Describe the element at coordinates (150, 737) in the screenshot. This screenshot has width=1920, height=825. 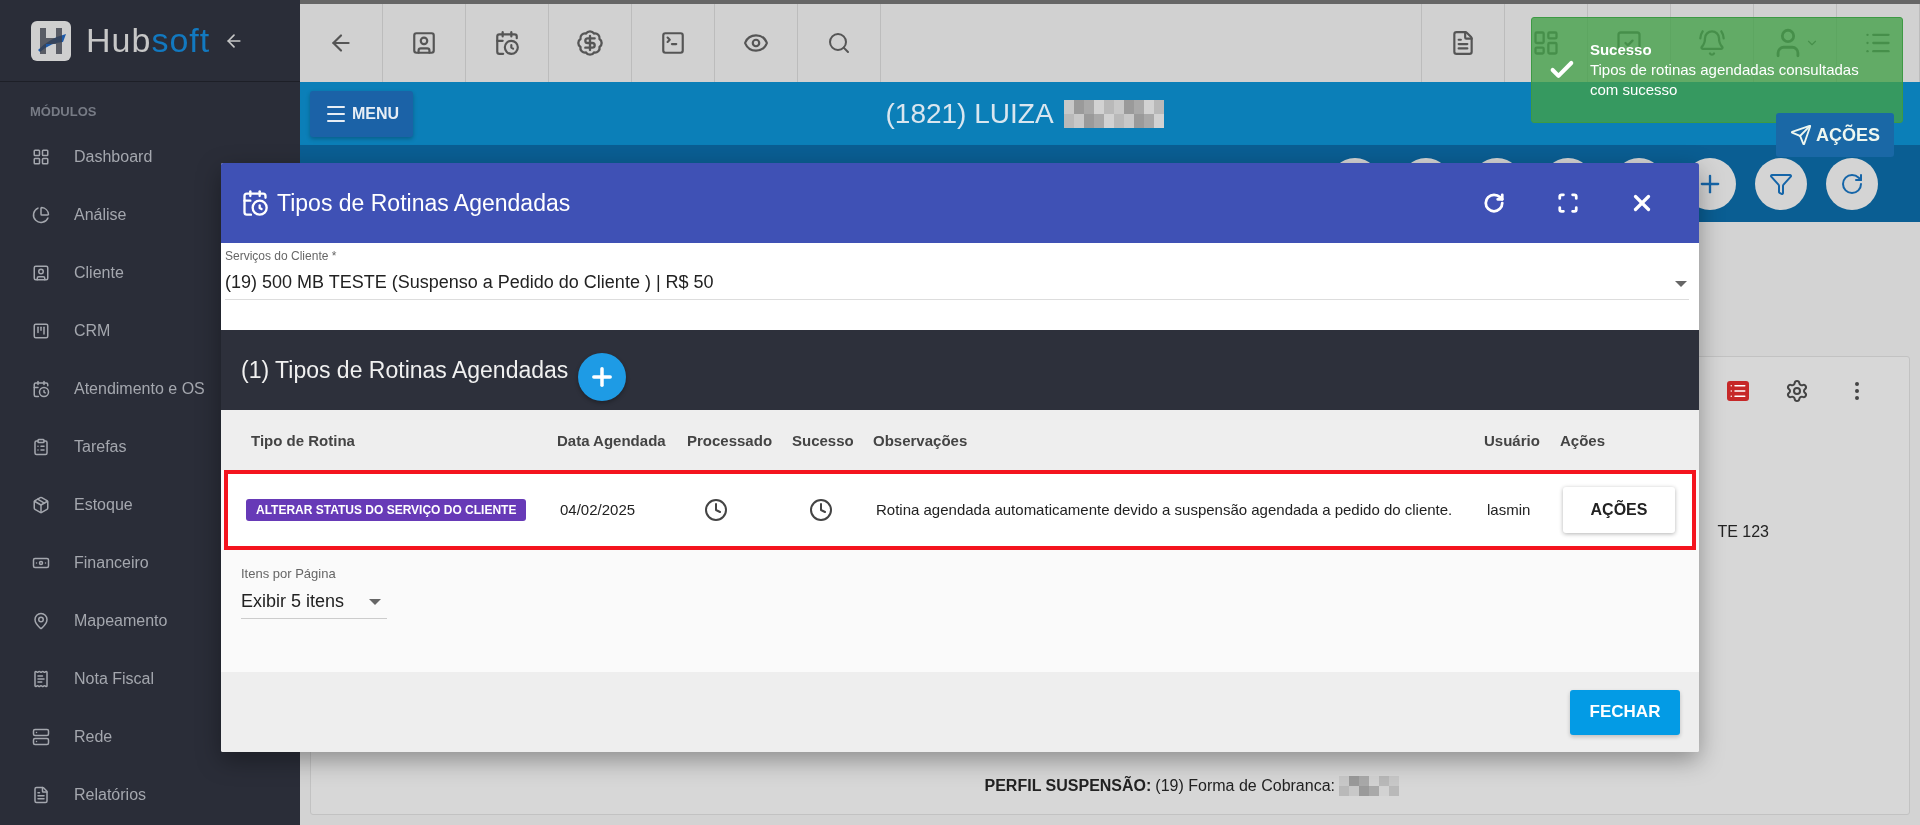
I see `nav-item: Rede` at that location.